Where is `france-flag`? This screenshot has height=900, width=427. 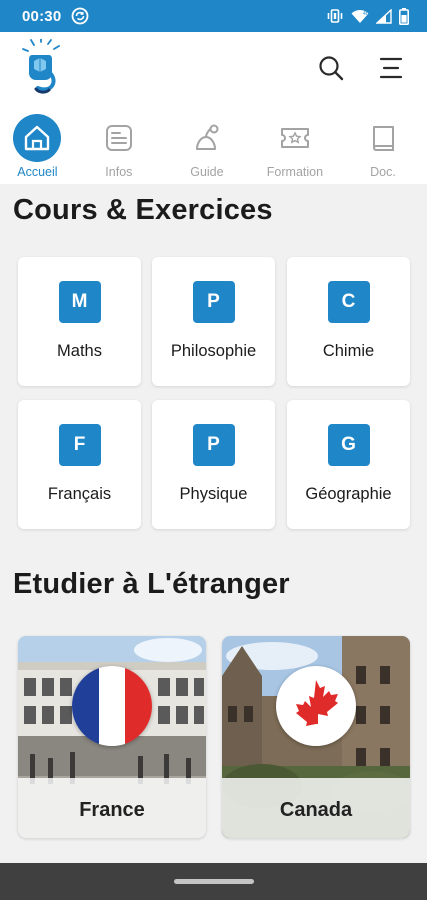
france-flag is located at coordinates (112, 706).